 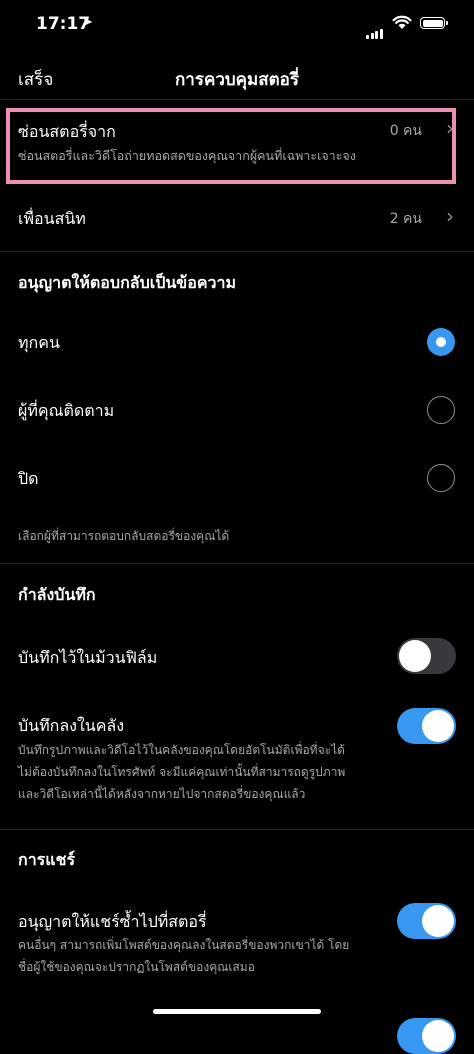 I want to click on status-bar: 17:17 ➤, so click(x=237, y=26).